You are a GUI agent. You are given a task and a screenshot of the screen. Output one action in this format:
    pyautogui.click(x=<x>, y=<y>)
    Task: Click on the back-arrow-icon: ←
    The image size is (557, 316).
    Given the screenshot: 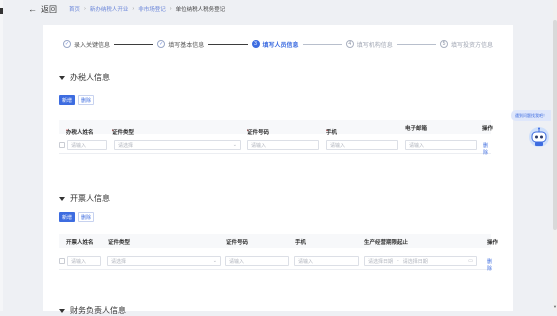 What is the action you would take?
    pyautogui.click(x=32, y=9)
    